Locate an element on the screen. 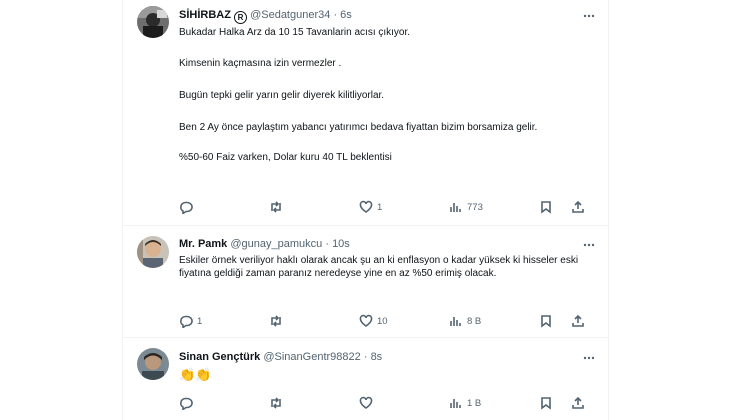  tweet-actions: 1 10 8 B is located at coordinates (385, 321).